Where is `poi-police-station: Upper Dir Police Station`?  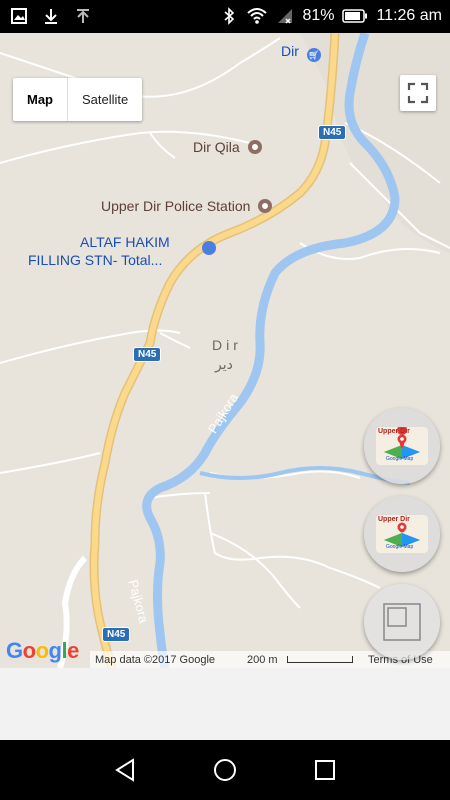
poi-police-station: Upper Dir Police Station is located at coordinates (187, 206).